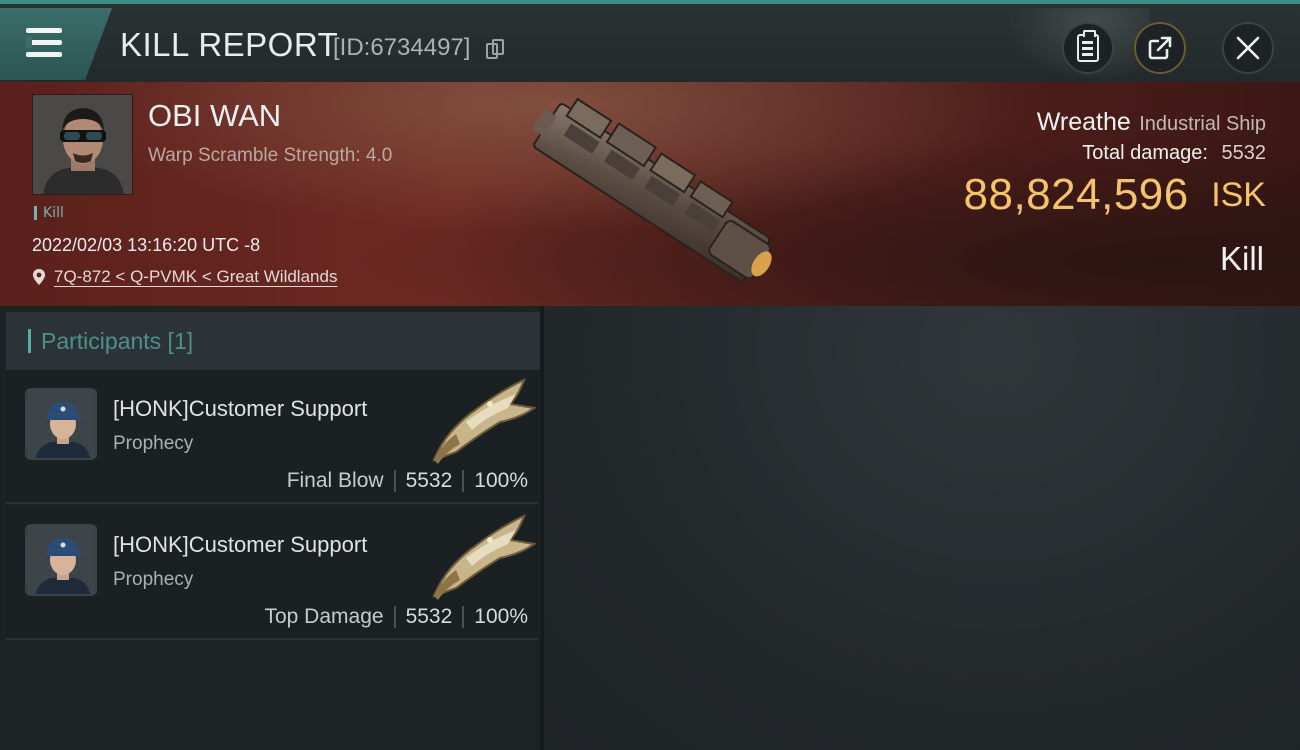  I want to click on isk-value: 88,824,596 ISK, so click(1115, 195).